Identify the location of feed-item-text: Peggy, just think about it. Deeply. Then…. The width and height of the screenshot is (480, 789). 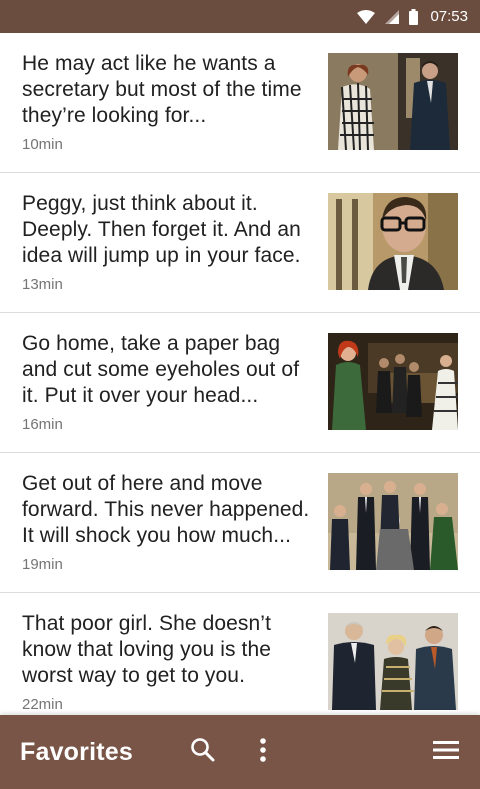
(175, 242).